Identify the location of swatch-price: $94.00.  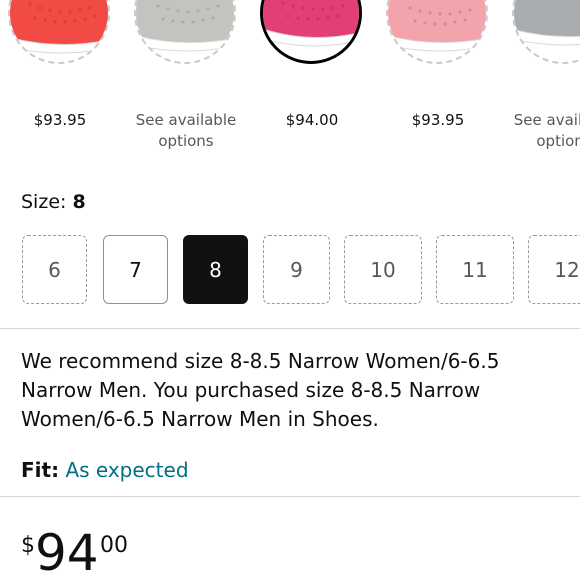
(312, 120).